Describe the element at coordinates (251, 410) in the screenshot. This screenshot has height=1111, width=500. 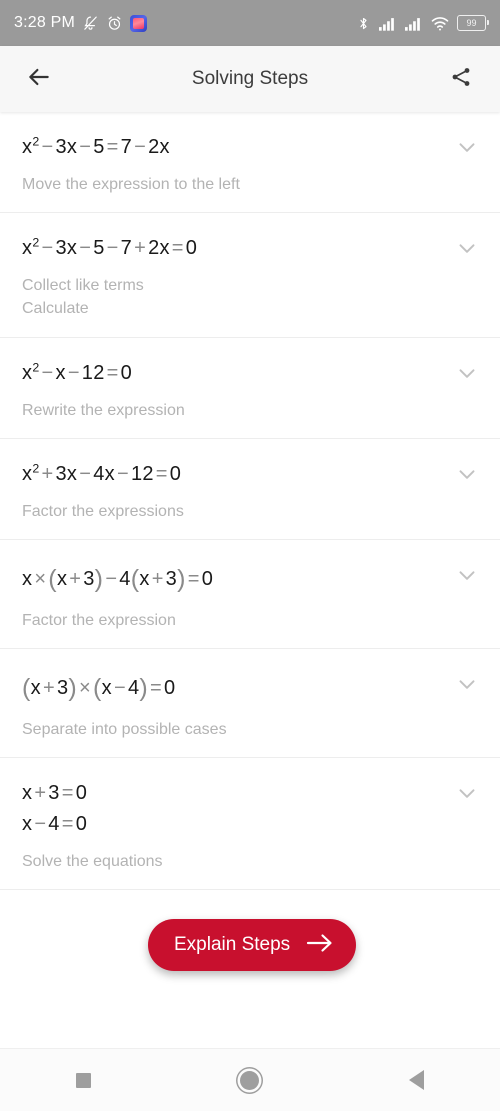
I see `step-description: Rewrite the expression` at that location.